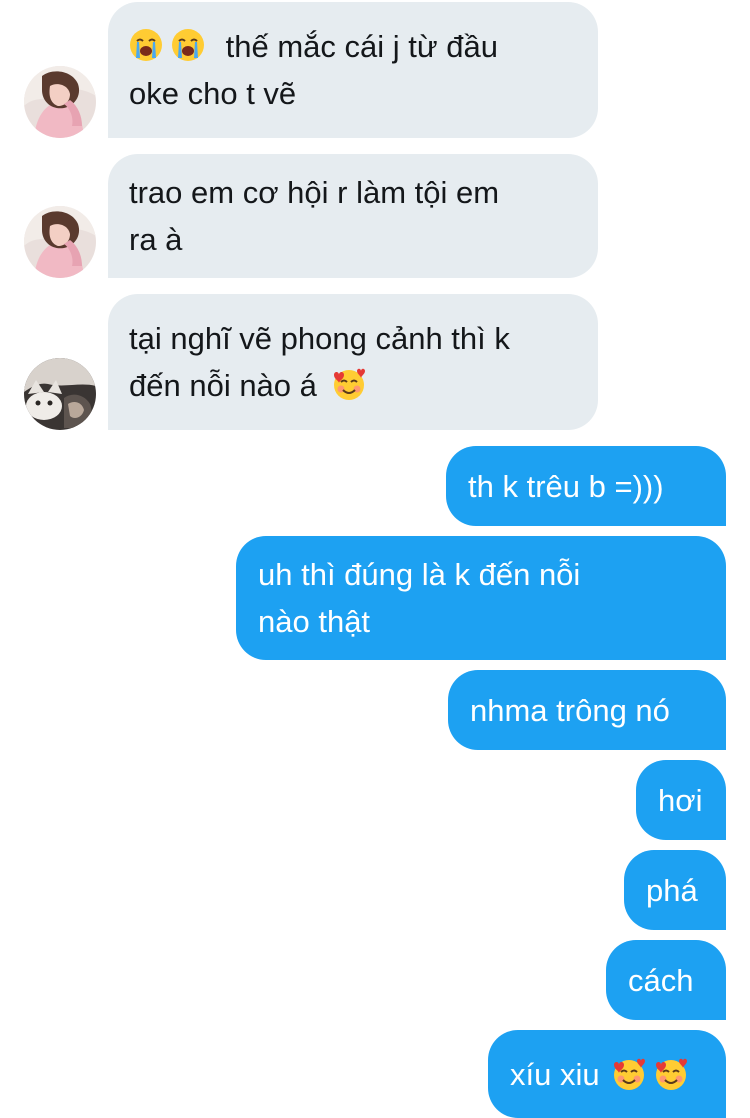 This screenshot has width=750, height=1118. What do you see at coordinates (361, 46) in the screenshot?
I see `message-text-line: thế mắc cái j từ đầu` at bounding box center [361, 46].